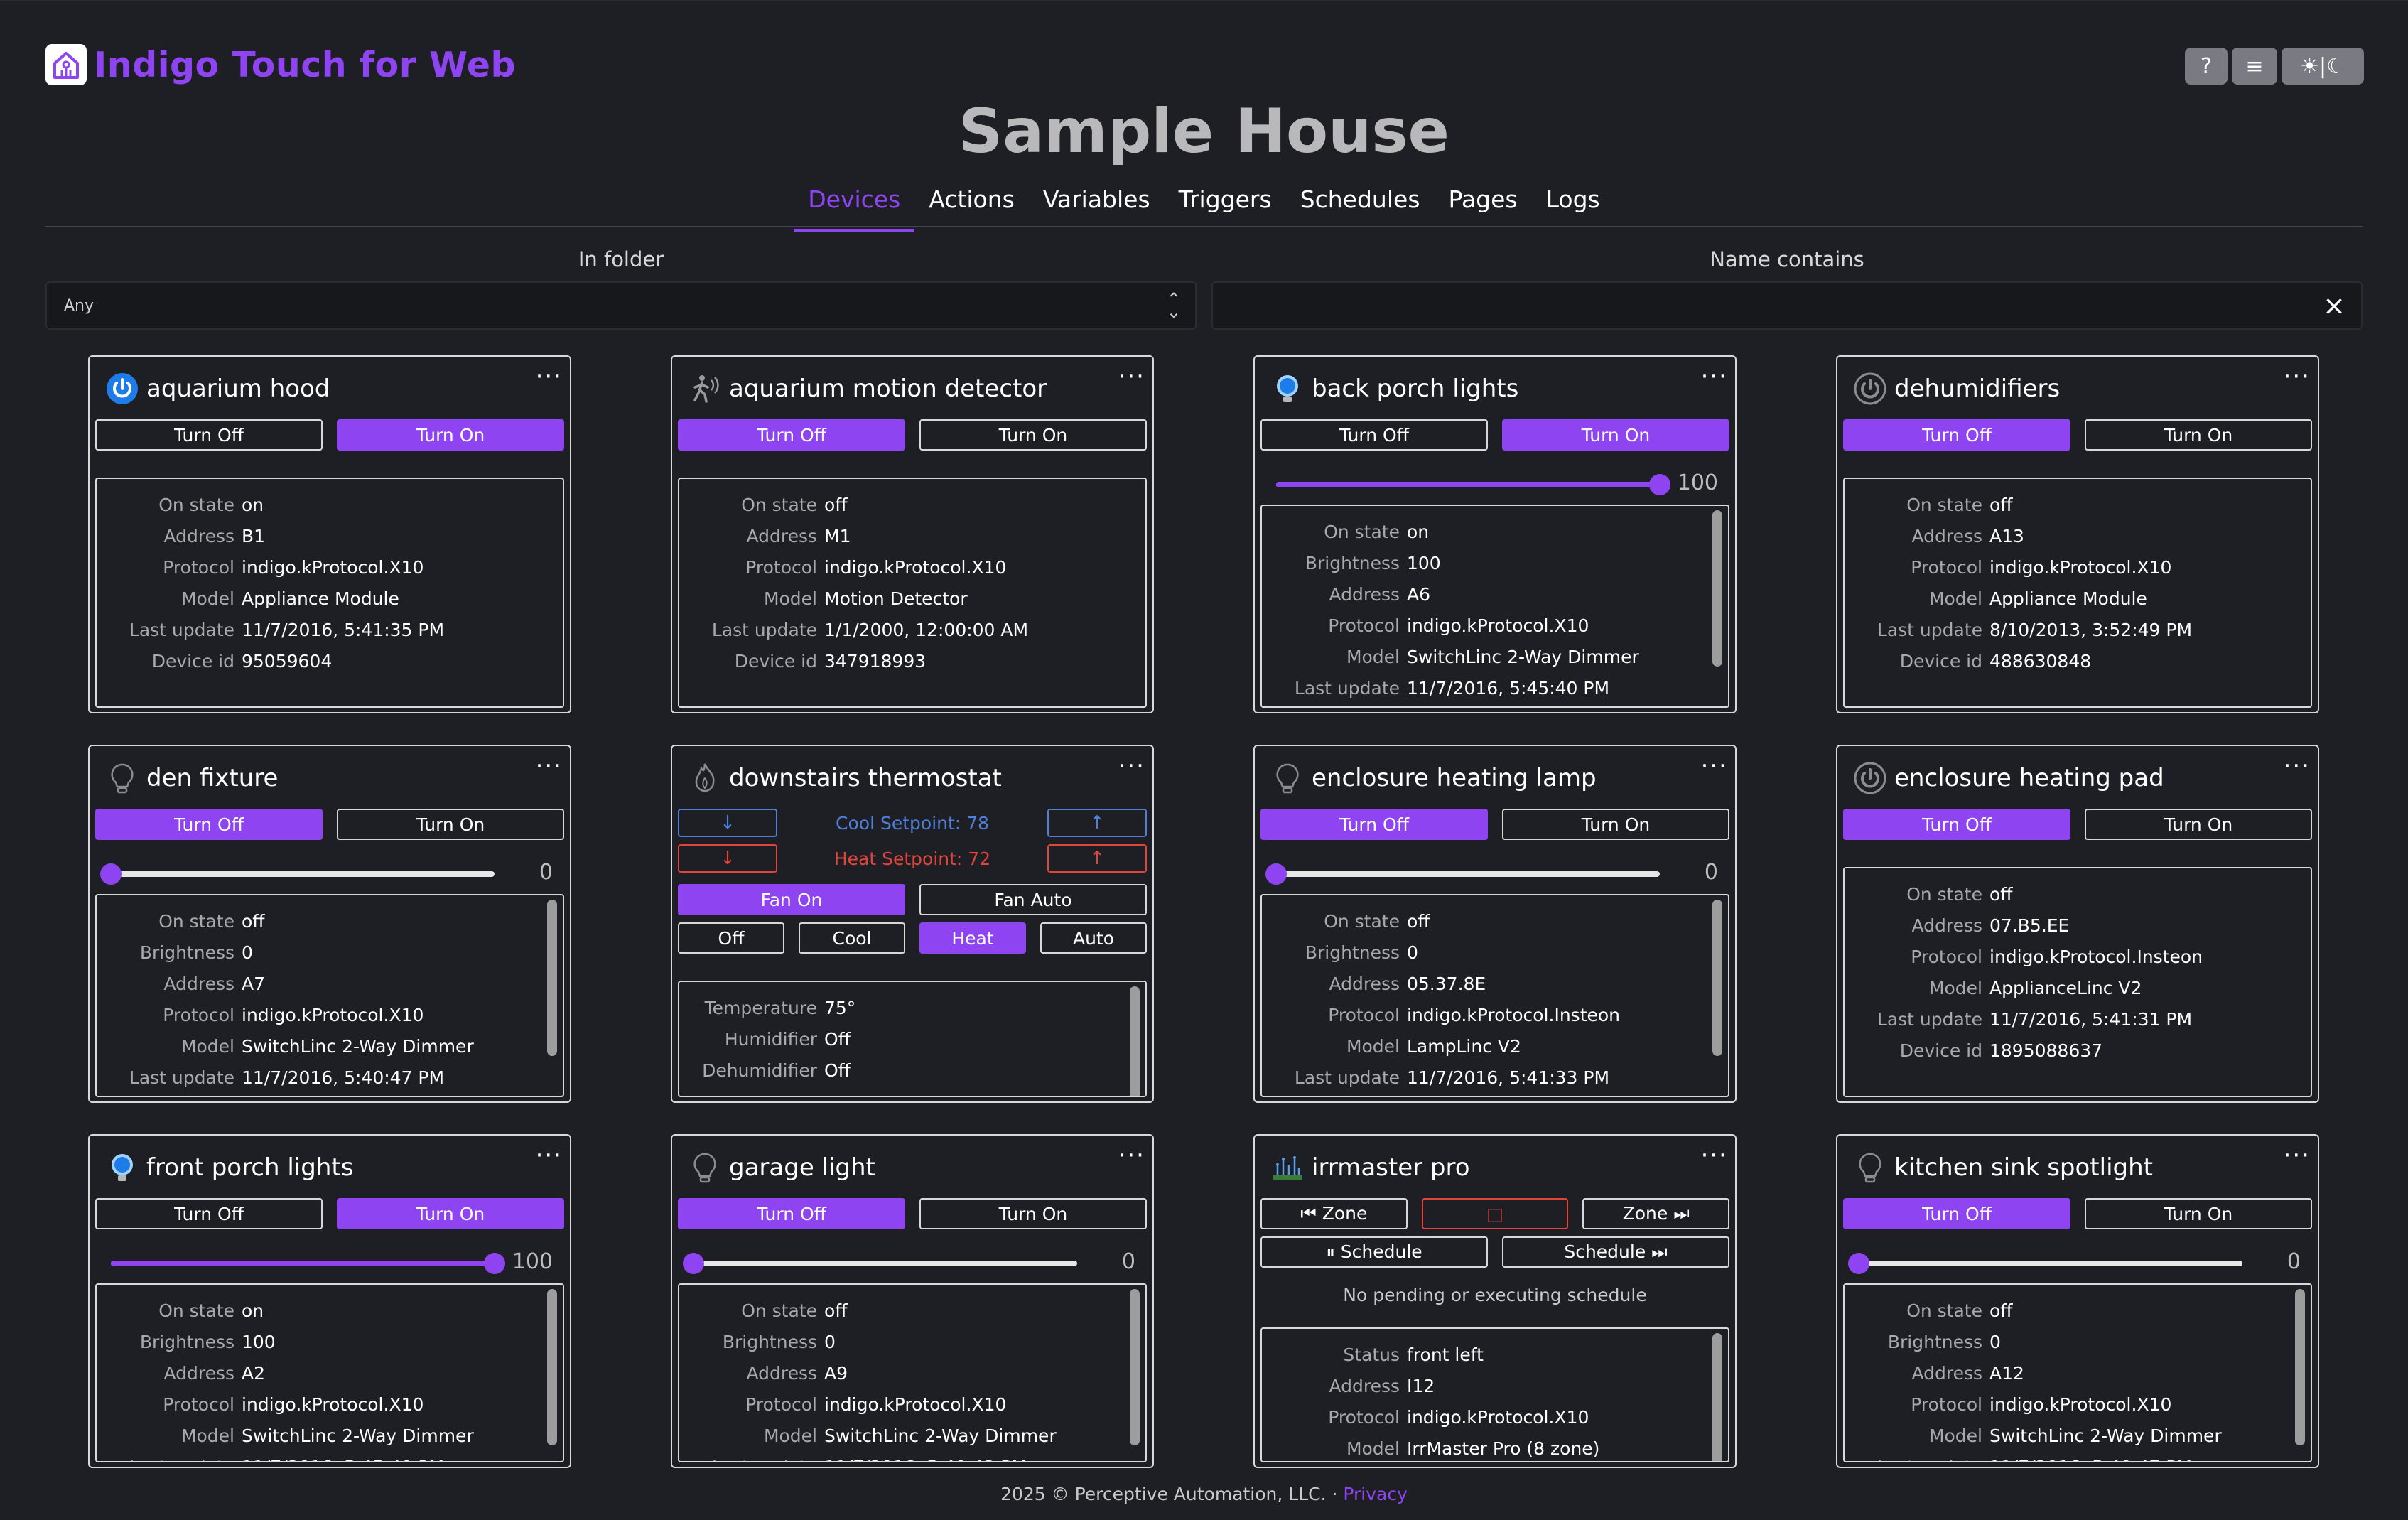  Describe the element at coordinates (1093, 938) in the screenshot. I see `mode-auto-button: Auto` at that location.